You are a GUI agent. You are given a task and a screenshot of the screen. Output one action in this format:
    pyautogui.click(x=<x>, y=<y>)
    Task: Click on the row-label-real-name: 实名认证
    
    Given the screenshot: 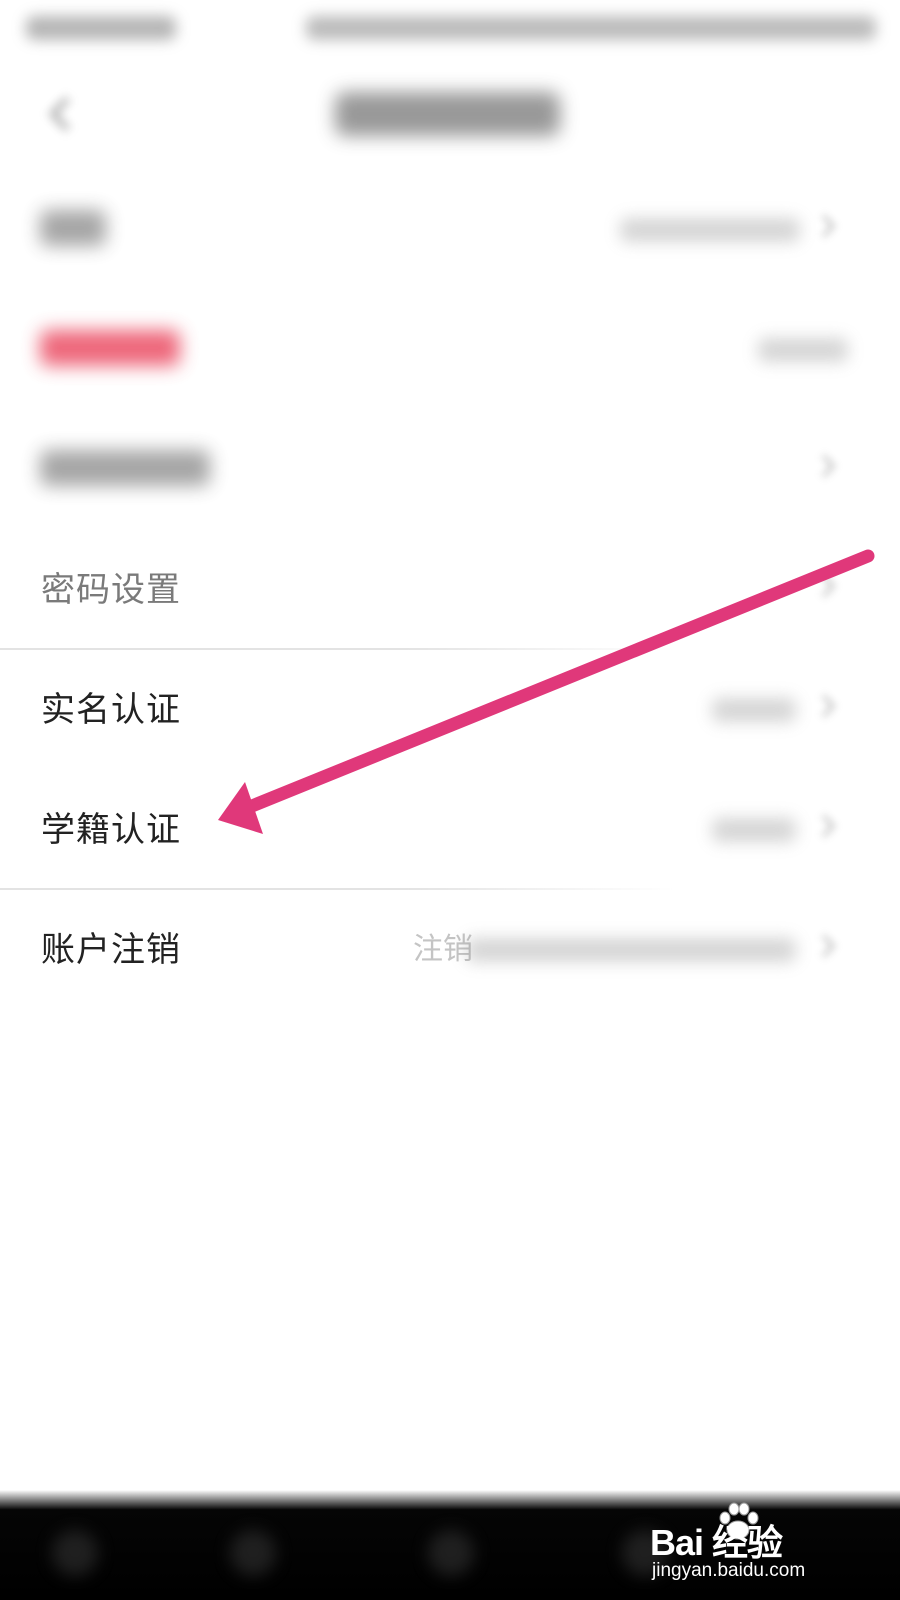 What is the action you would take?
    pyautogui.click(x=111, y=710)
    